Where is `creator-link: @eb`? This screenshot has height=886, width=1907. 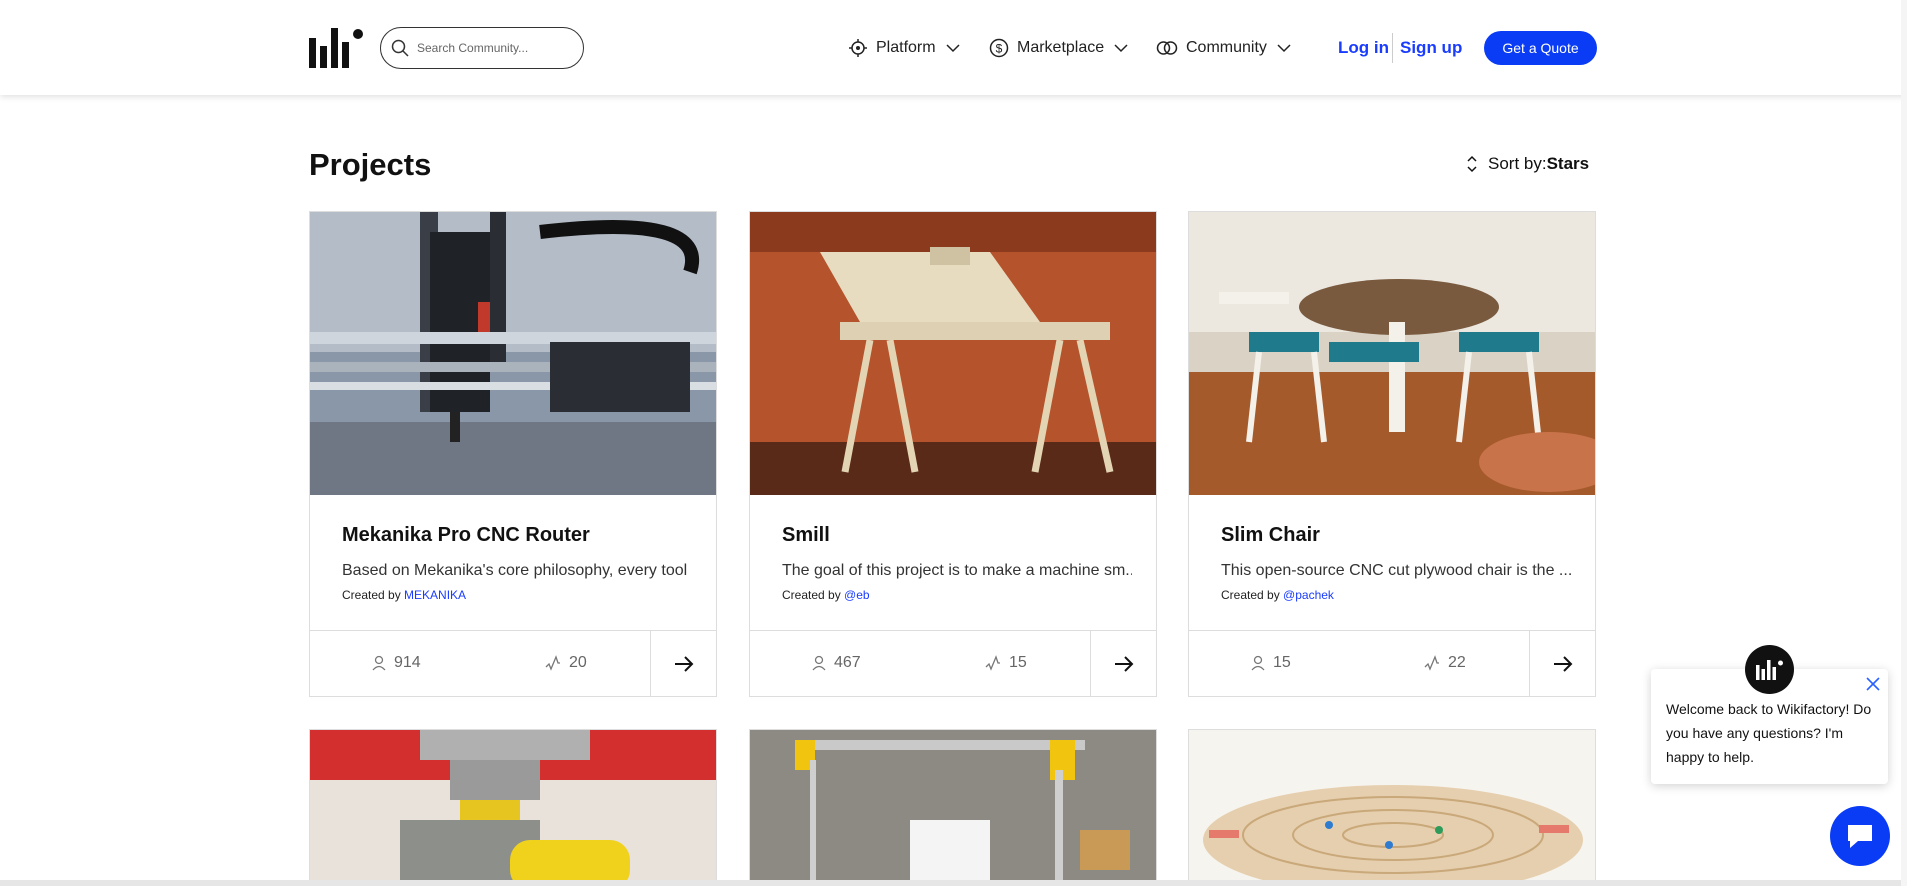 creator-link: @eb is located at coordinates (857, 595).